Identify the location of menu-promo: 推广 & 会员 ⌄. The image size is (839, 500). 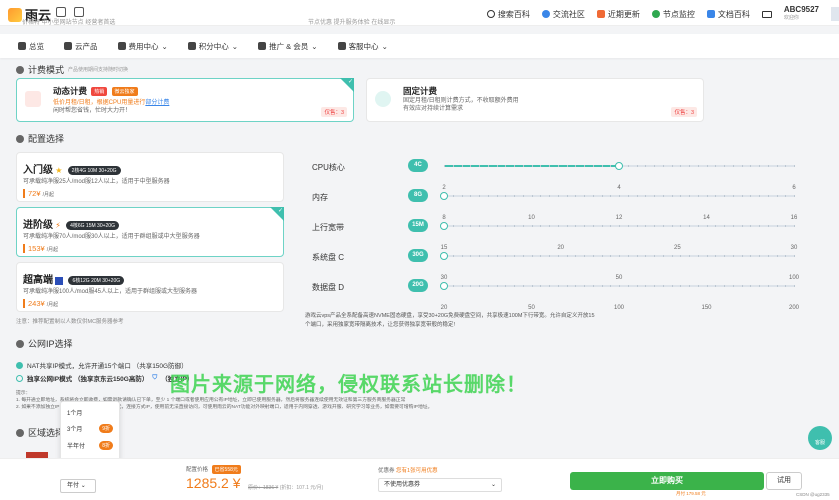
(288, 46).